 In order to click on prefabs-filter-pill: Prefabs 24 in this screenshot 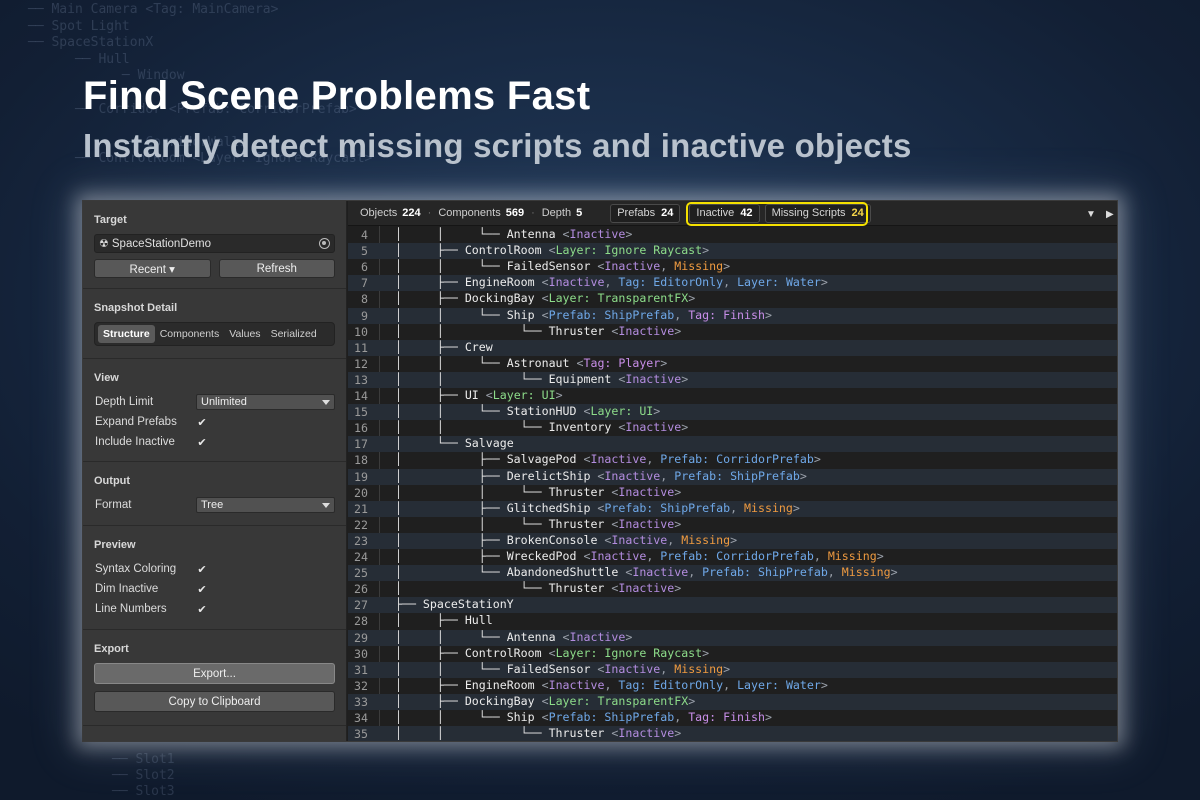, I will do `click(645, 213)`.